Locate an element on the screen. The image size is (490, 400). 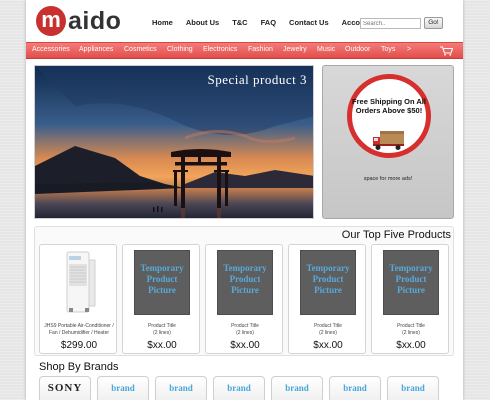
search-go-button: Go! is located at coordinates (433, 23).